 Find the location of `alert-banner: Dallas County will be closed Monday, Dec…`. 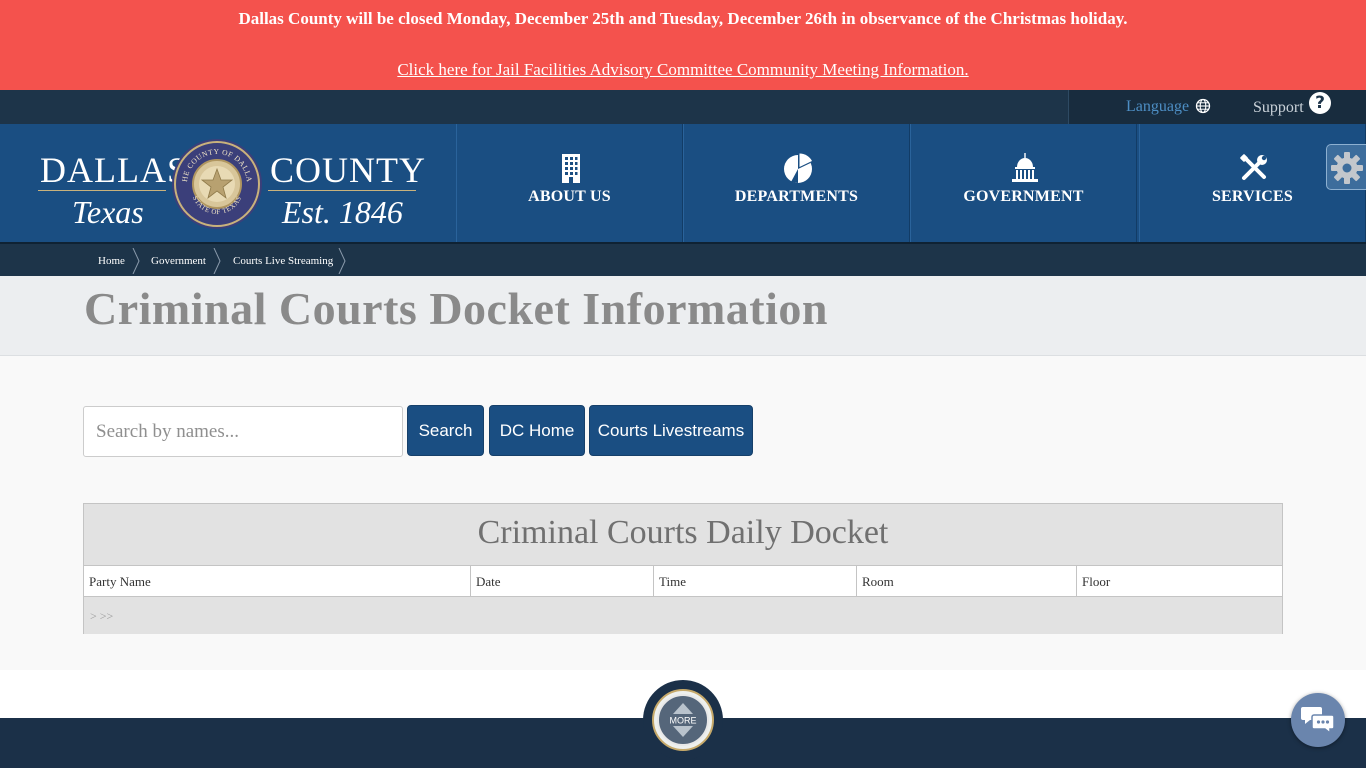

alert-banner: Dallas County will be closed Monday, Dec… is located at coordinates (683, 45).